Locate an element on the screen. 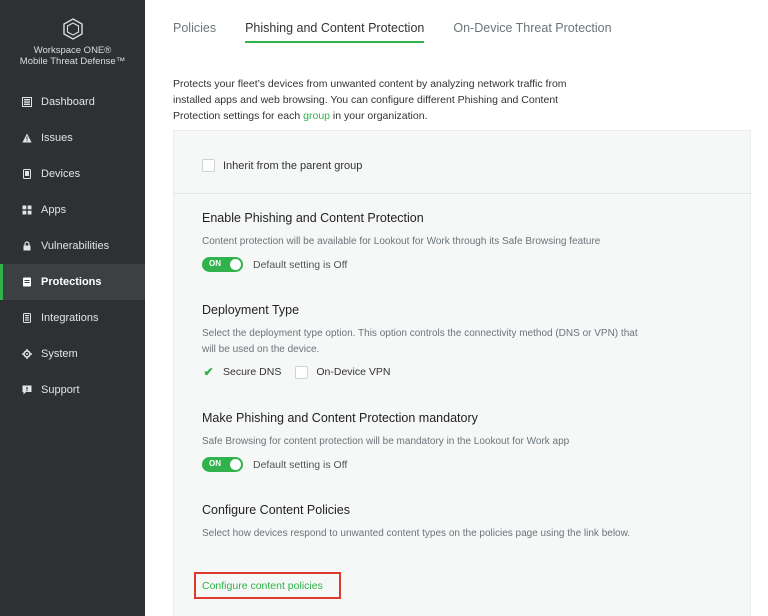  deployment-options: ✔ Secure DNS On-Device VPN is located at coordinates (303, 372).